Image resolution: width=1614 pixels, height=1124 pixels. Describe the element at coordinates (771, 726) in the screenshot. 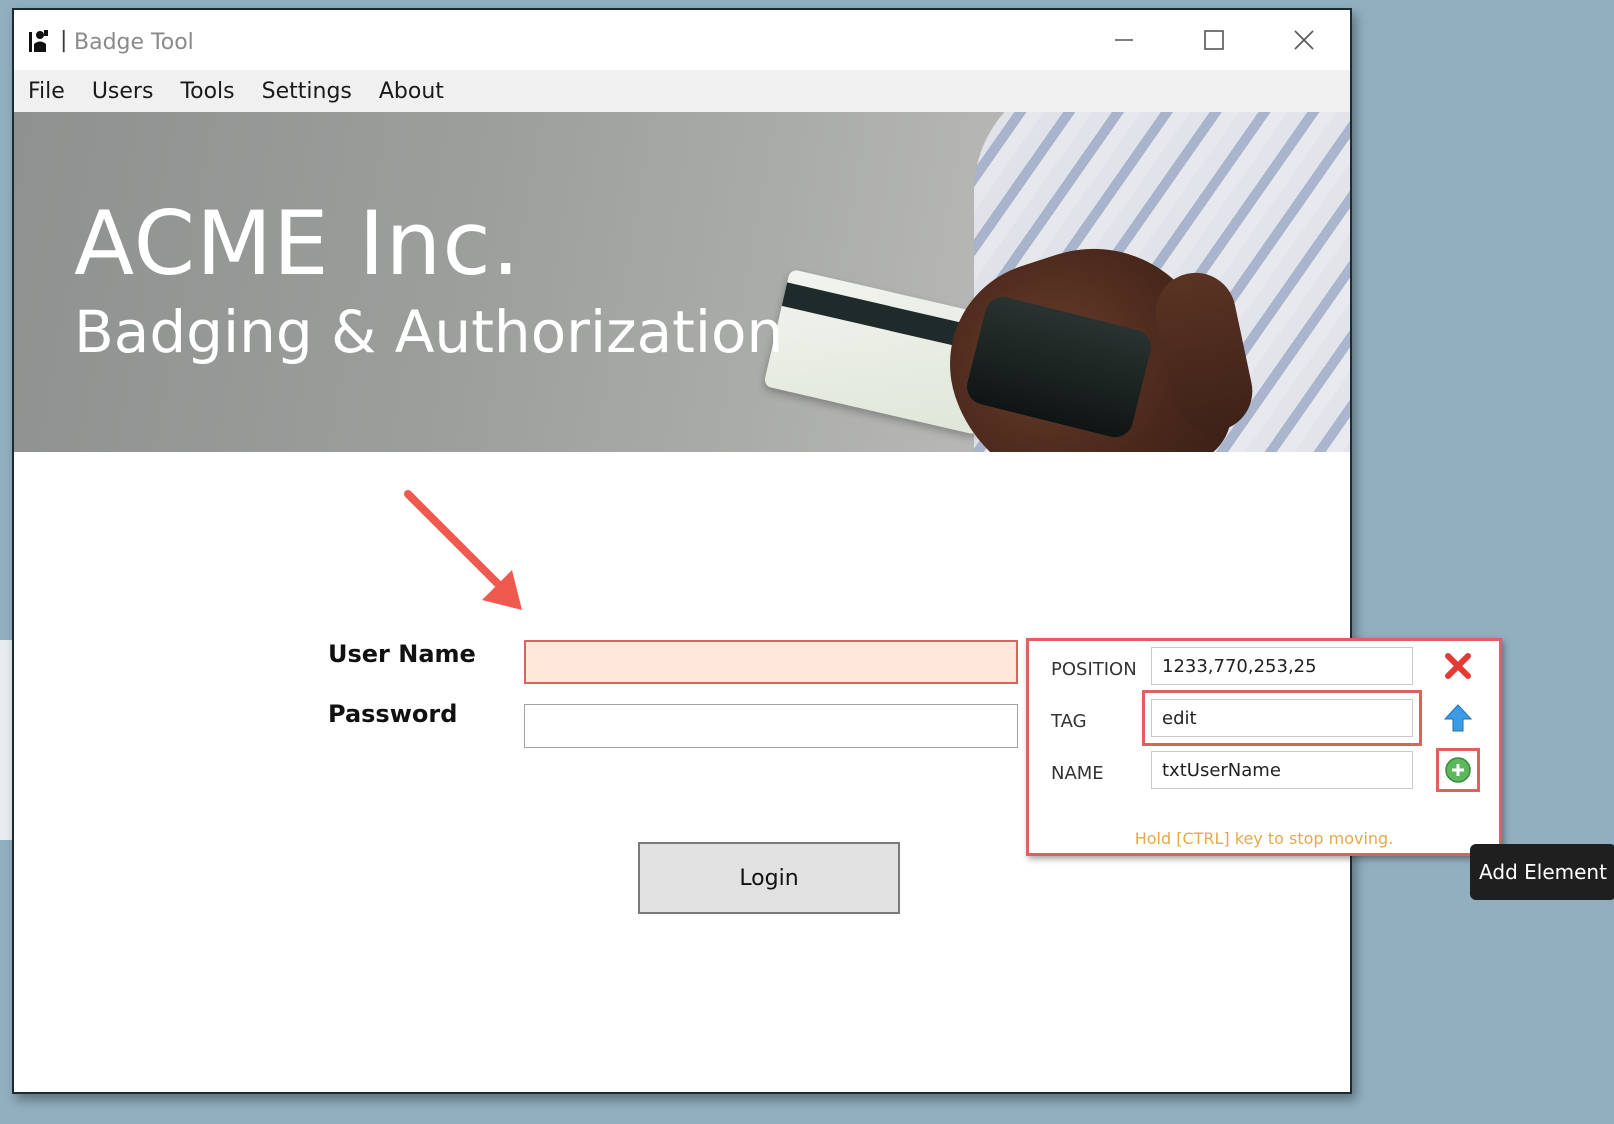

I see `password-input` at that location.